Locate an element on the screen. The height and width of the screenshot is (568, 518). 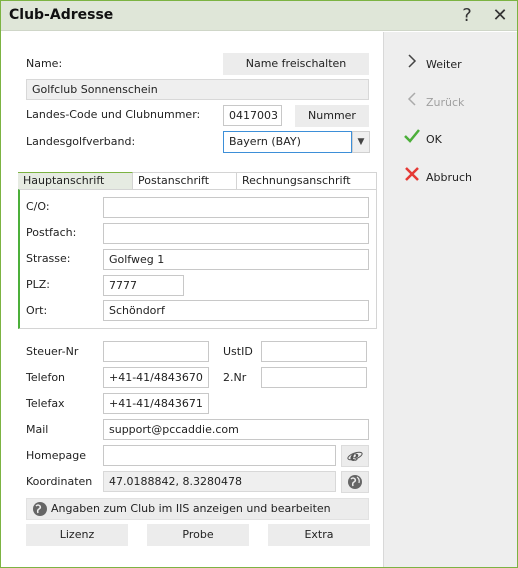
back-label: Zurück is located at coordinates (445, 102).